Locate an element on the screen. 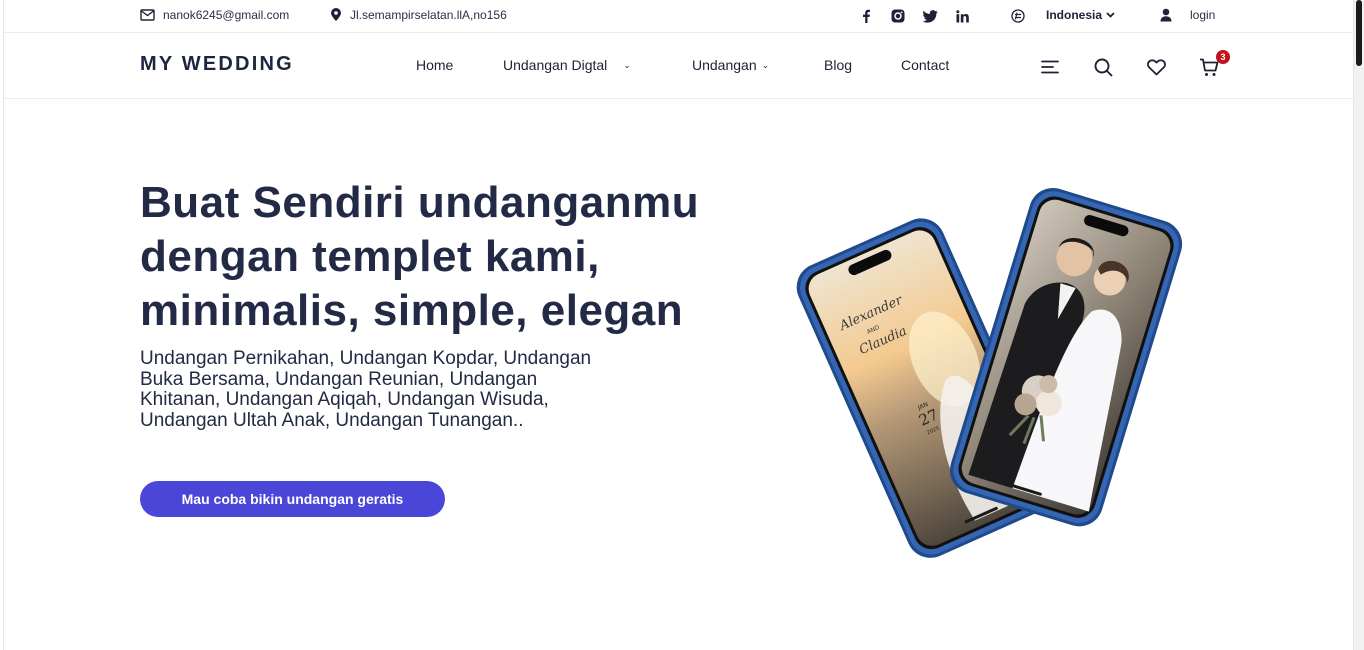 The image size is (1364, 650). nav-contact-label: Contact is located at coordinates (925, 65).